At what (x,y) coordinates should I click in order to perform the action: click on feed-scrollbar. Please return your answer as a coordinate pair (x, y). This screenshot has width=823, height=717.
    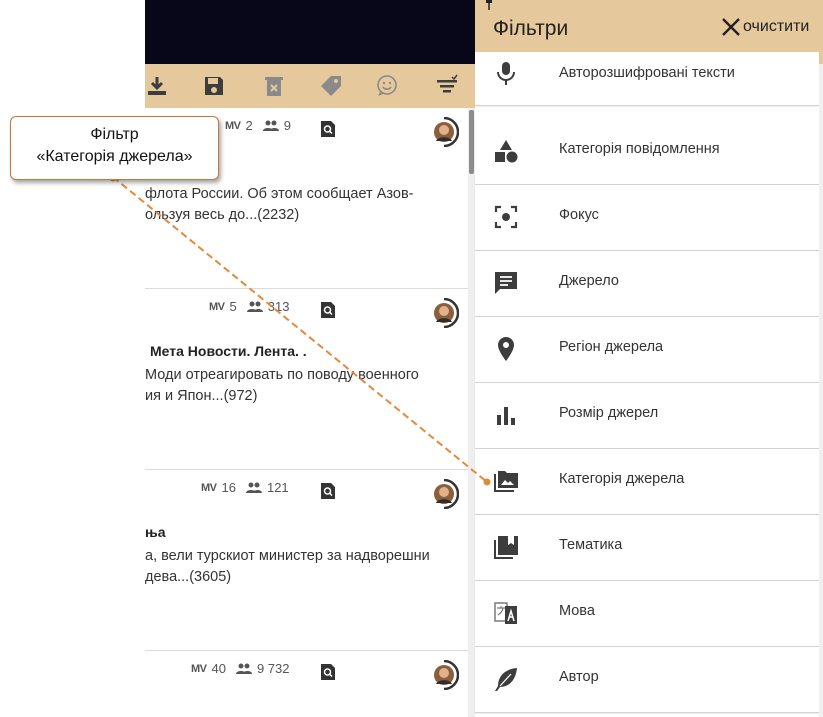
    Looking at the image, I should click on (471, 412).